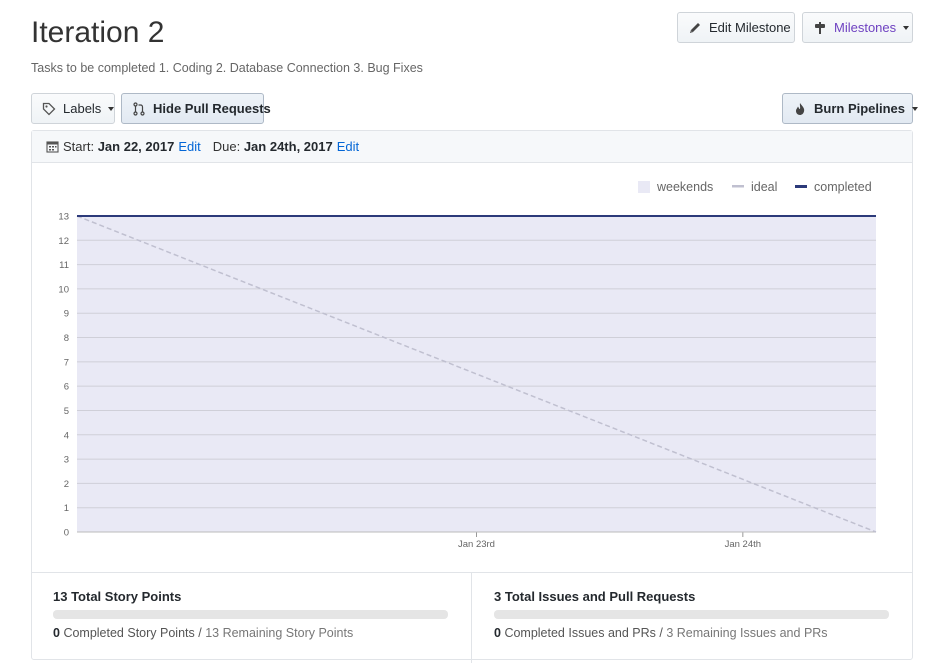 The image size is (944, 663). What do you see at coordinates (66, 362) in the screenshot?
I see `y-tick-label: 7` at bounding box center [66, 362].